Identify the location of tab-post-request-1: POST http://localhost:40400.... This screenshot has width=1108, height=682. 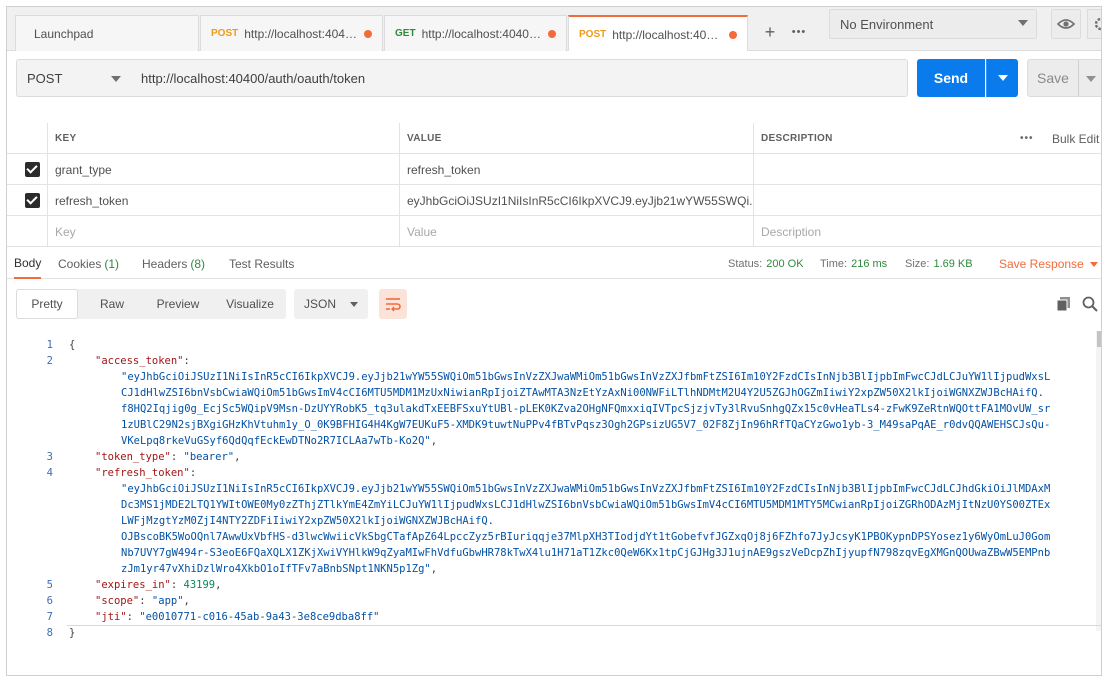
(291, 33).